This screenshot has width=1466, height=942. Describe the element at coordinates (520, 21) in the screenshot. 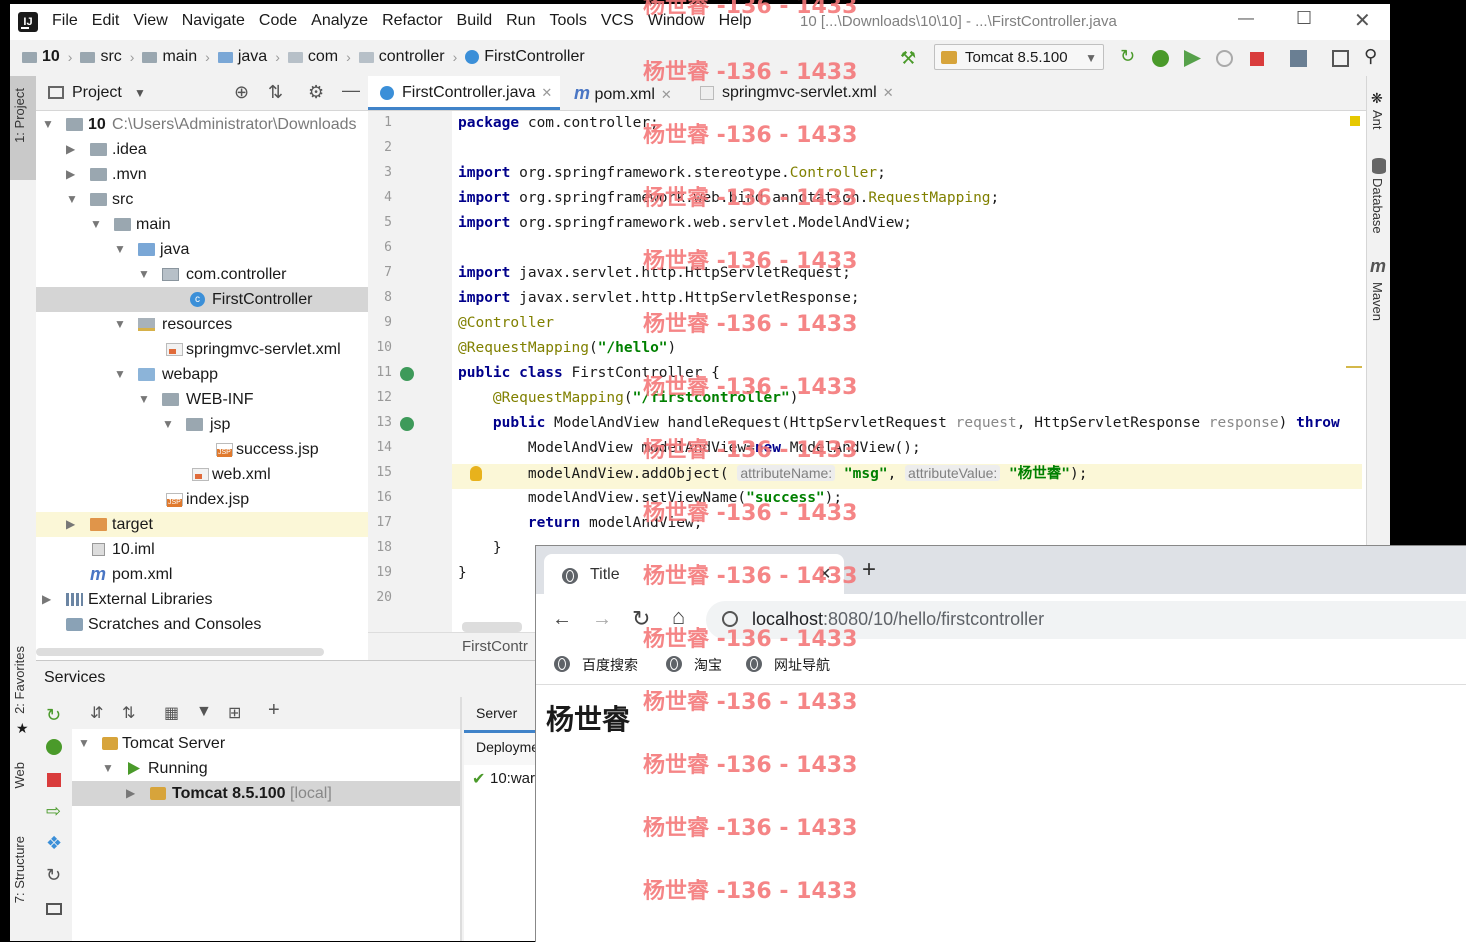

I see `menu-run: Run` at that location.